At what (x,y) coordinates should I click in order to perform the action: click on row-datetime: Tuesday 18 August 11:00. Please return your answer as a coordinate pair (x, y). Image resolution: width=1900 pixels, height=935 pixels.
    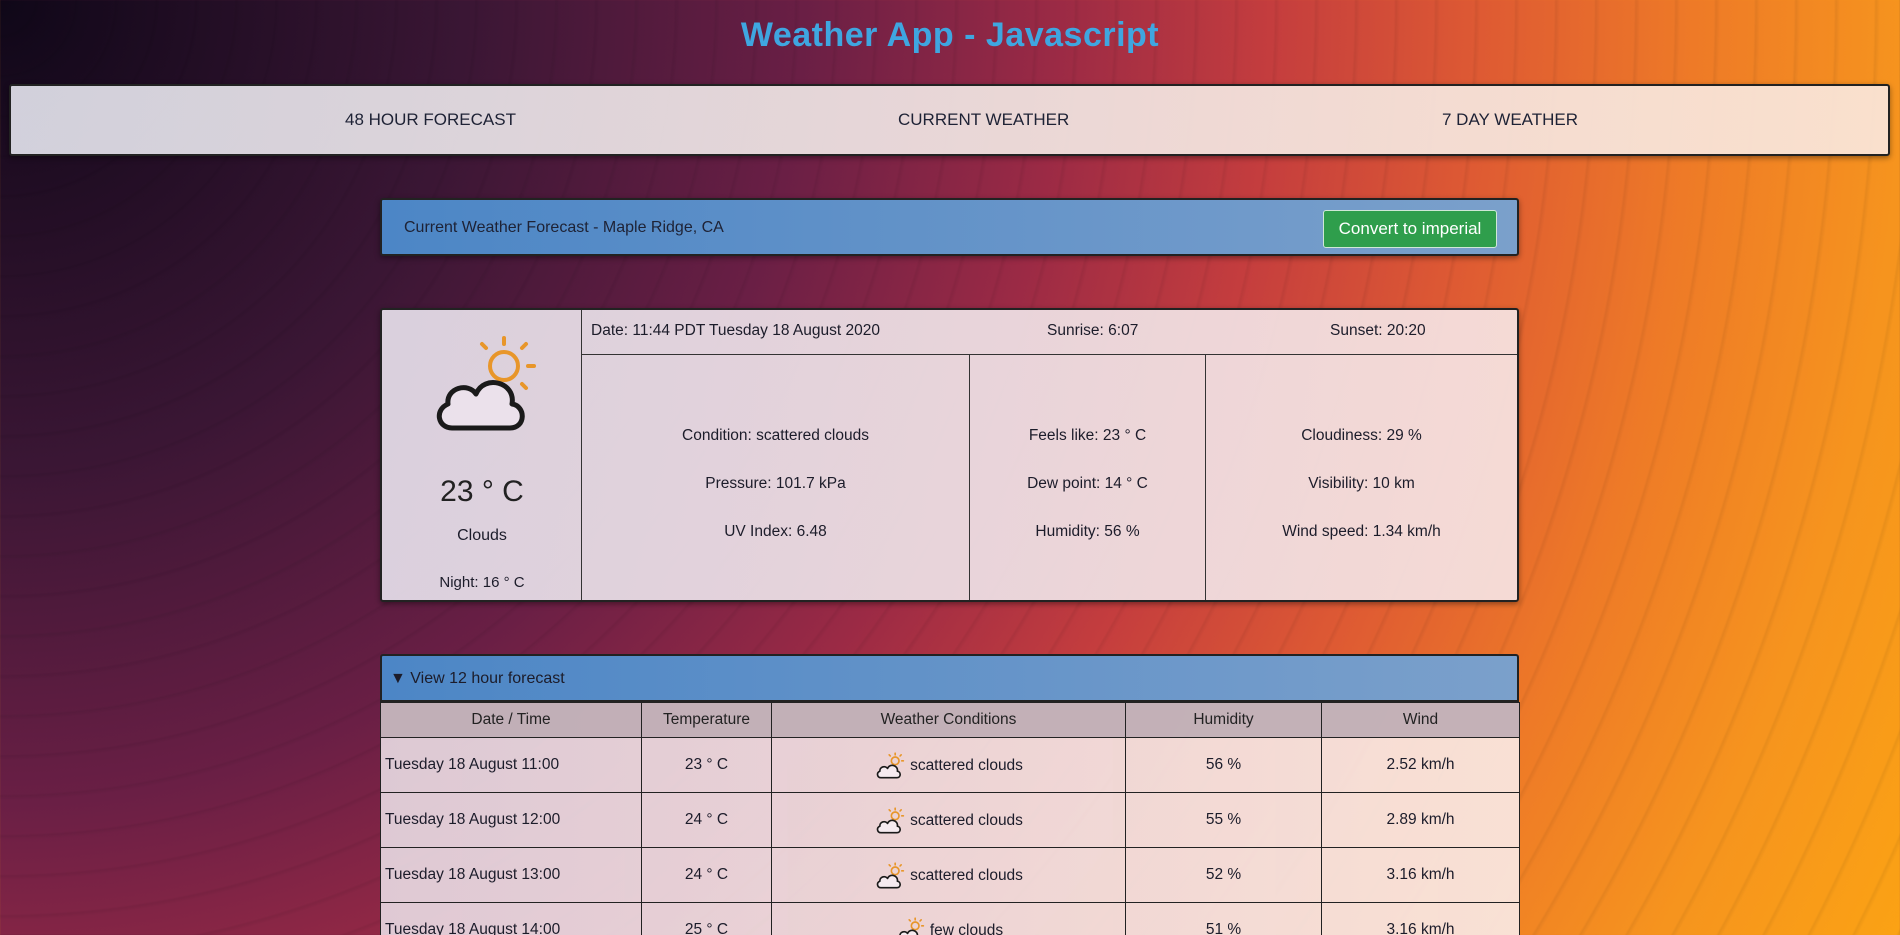
    Looking at the image, I should click on (511, 765).